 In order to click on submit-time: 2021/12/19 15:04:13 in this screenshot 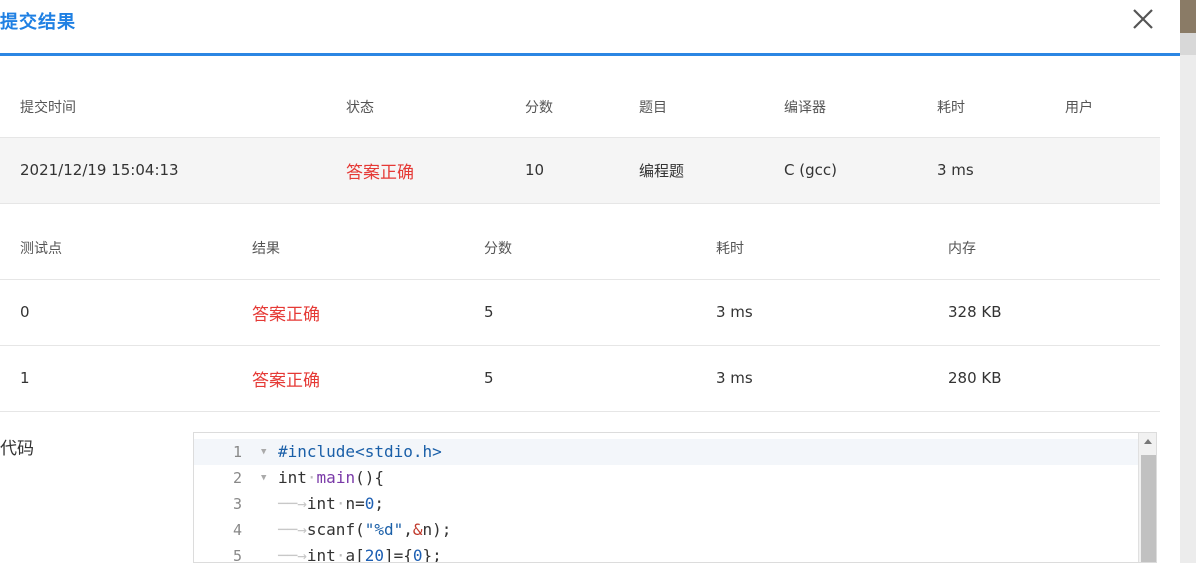, I will do `click(99, 170)`.